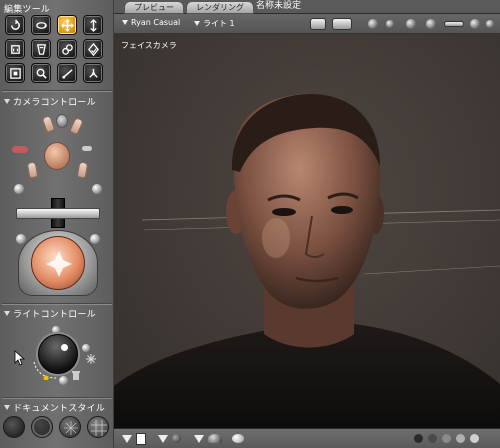 This screenshot has width=500, height=448. What do you see at coordinates (141, 439) in the screenshot?
I see `view-frame-icon` at bounding box center [141, 439].